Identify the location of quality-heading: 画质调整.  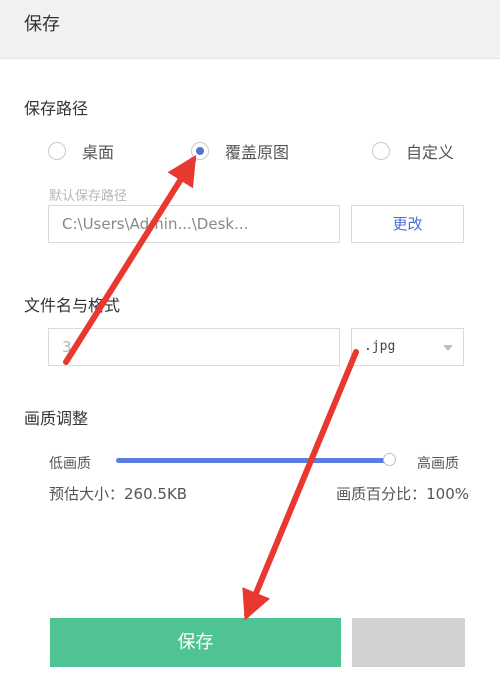
(56, 418).